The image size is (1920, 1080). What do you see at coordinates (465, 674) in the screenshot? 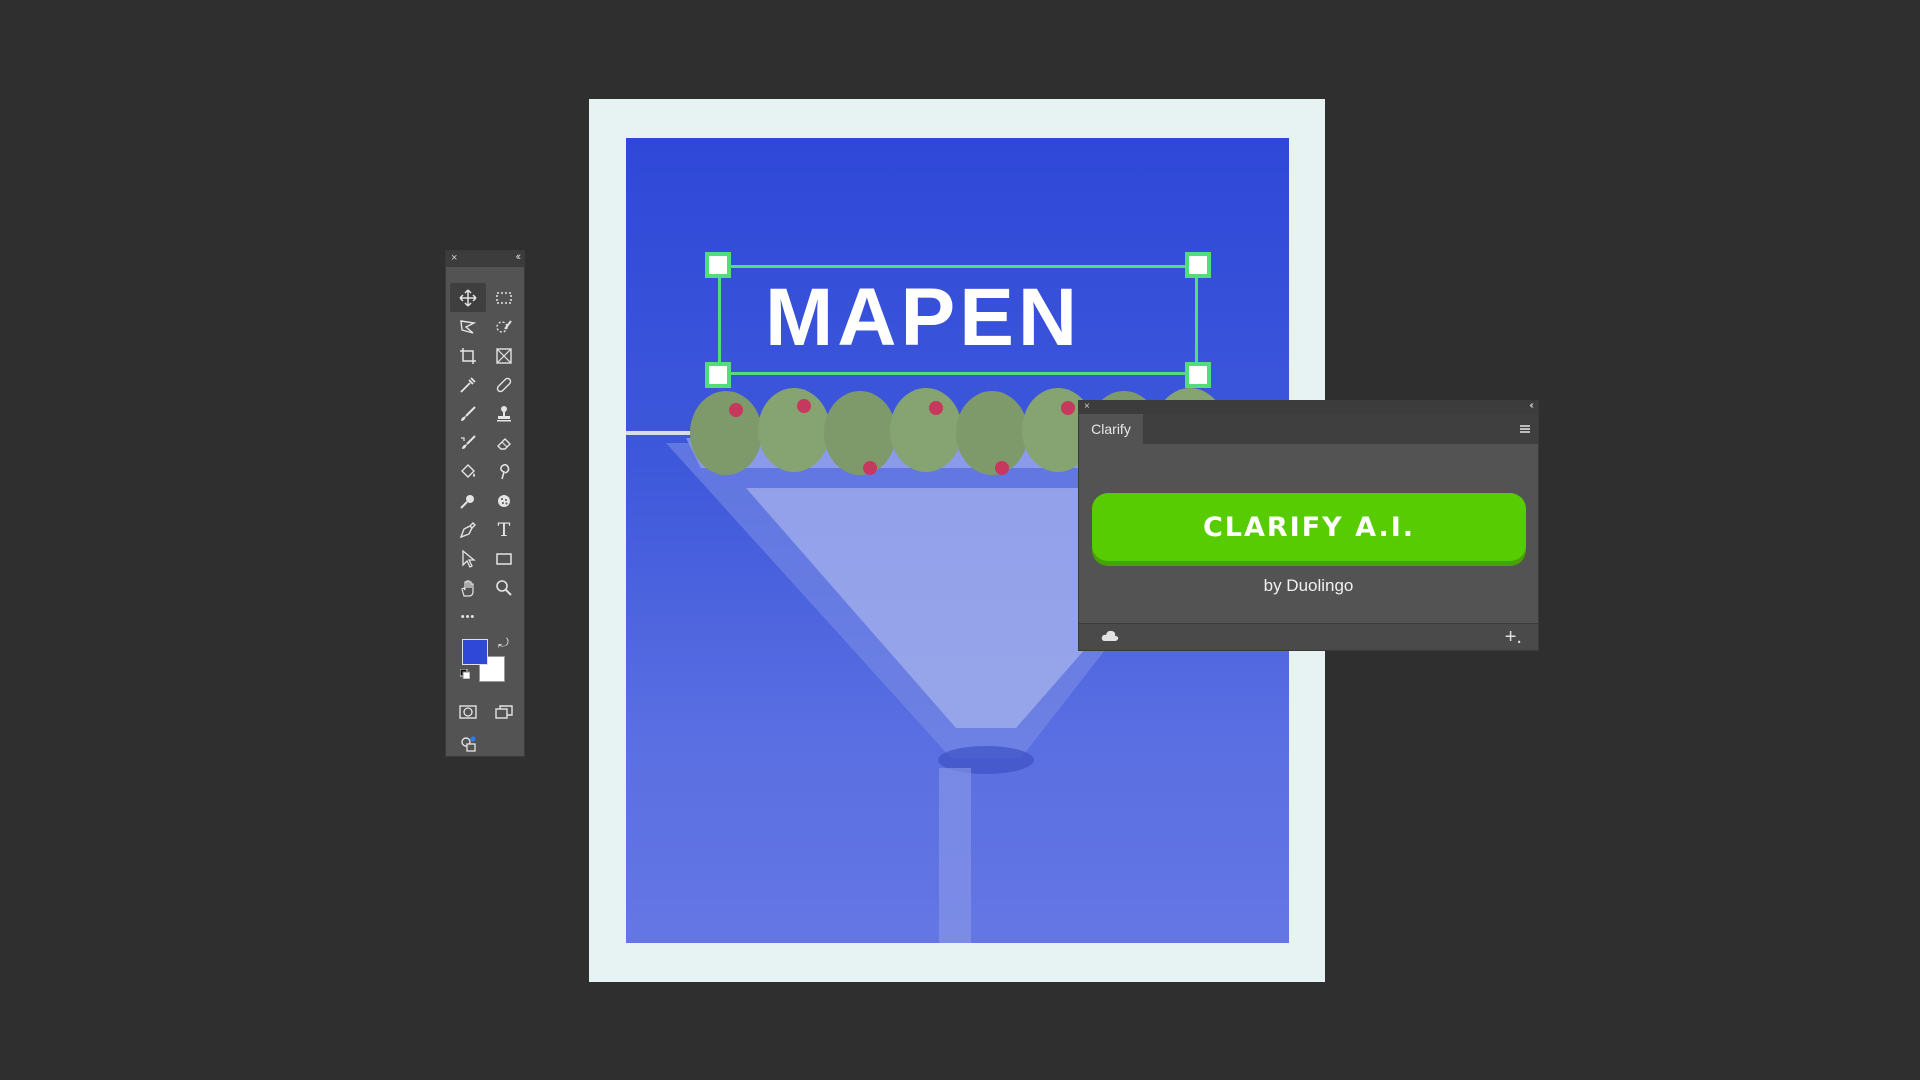
I see `default-colors-icon` at bounding box center [465, 674].